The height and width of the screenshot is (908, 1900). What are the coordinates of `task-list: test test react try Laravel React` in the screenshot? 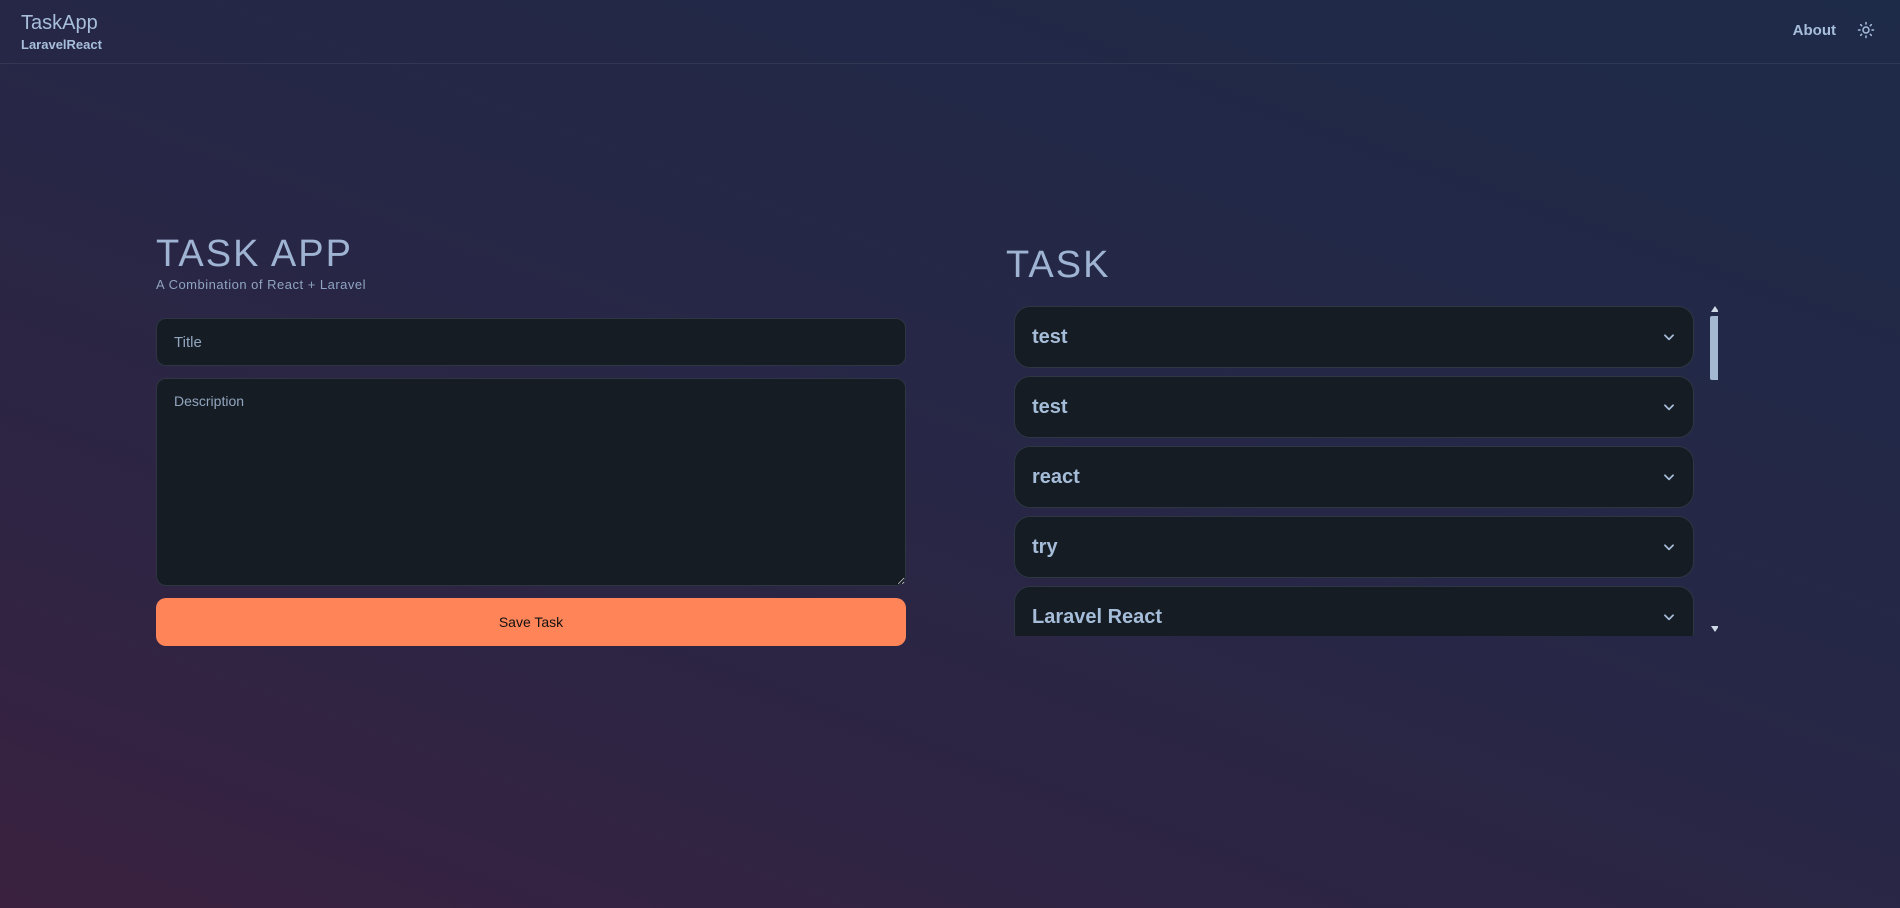 It's located at (1366, 471).